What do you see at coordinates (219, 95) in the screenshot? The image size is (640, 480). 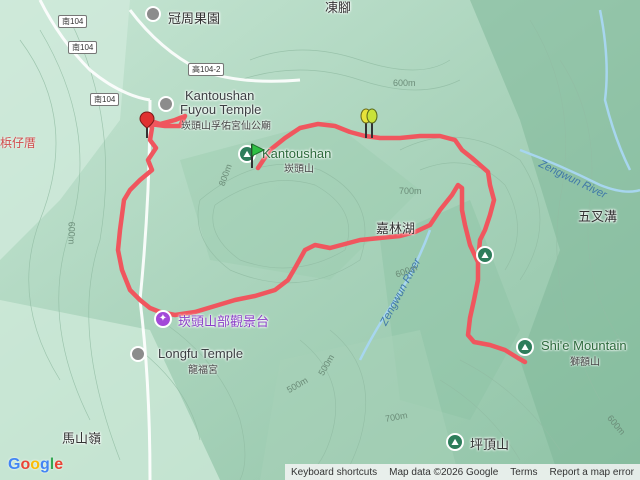 I see `fuyou-en-label: Kantoushan` at bounding box center [219, 95].